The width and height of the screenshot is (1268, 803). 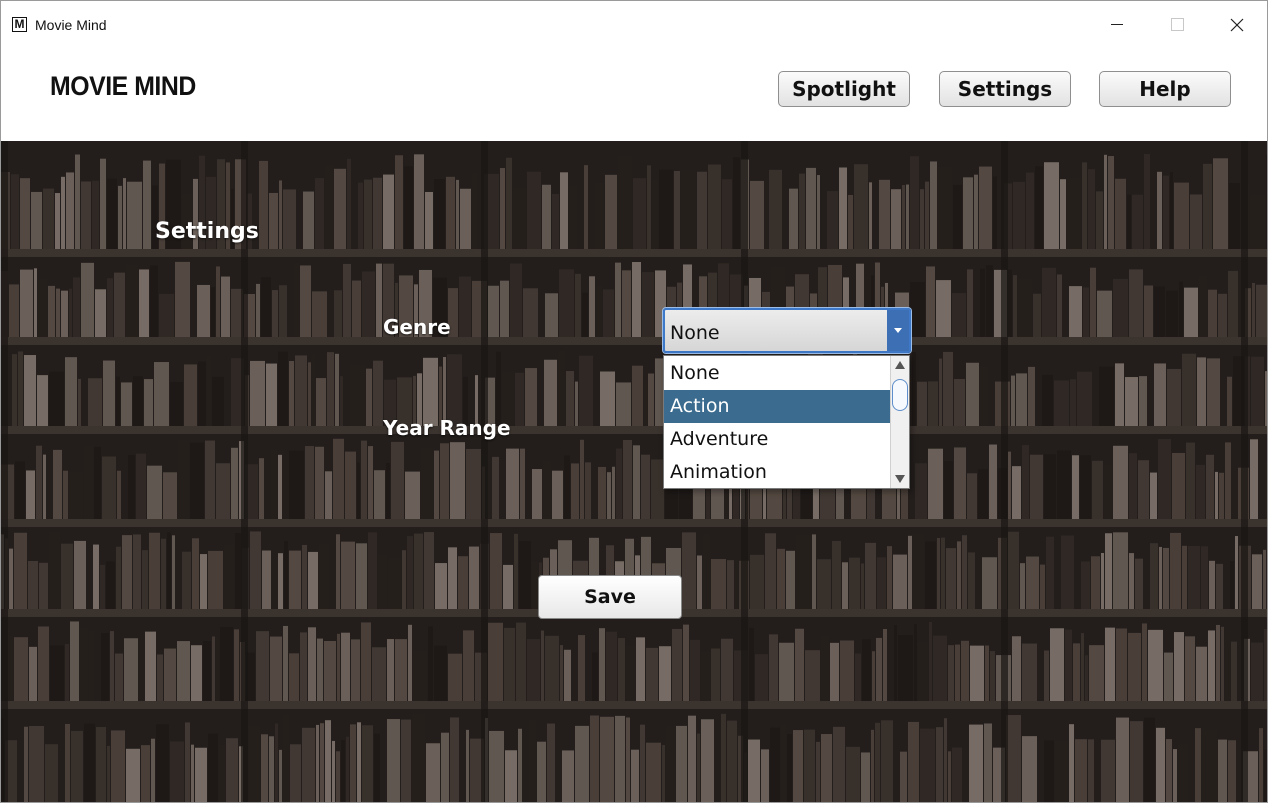 What do you see at coordinates (777, 439) in the screenshot?
I see `genre-option-adventure: Adventure` at bounding box center [777, 439].